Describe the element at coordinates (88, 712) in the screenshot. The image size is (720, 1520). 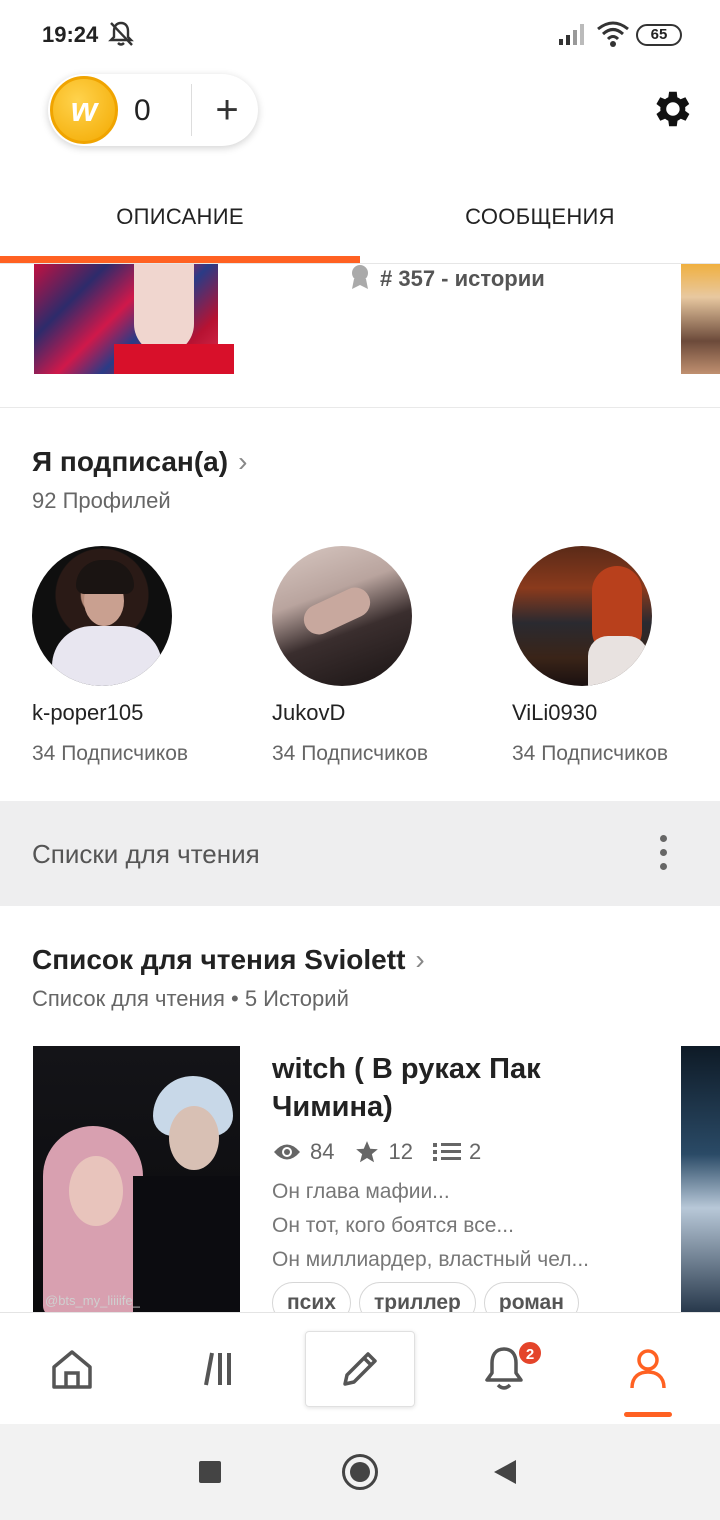
I see `profile-name: k-poper105` at that location.